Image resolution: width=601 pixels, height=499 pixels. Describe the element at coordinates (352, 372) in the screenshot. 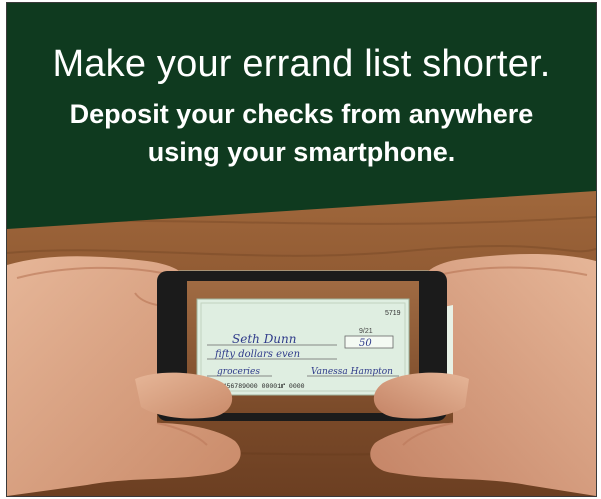

I see `check-signature: Vanessa Hampton` at that location.